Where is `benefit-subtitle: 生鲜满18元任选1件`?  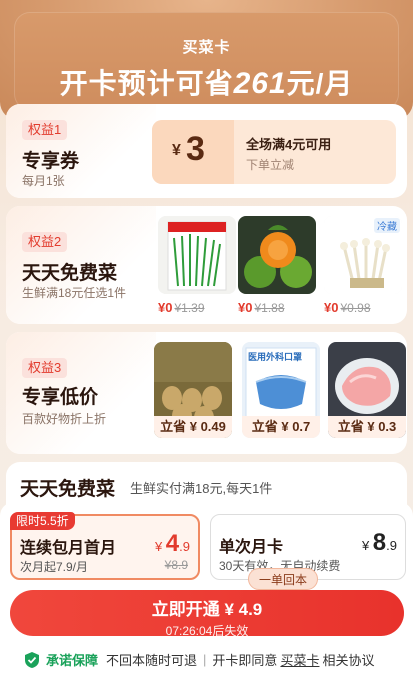 benefit-subtitle: 生鲜满18元任选1件 is located at coordinates (74, 293).